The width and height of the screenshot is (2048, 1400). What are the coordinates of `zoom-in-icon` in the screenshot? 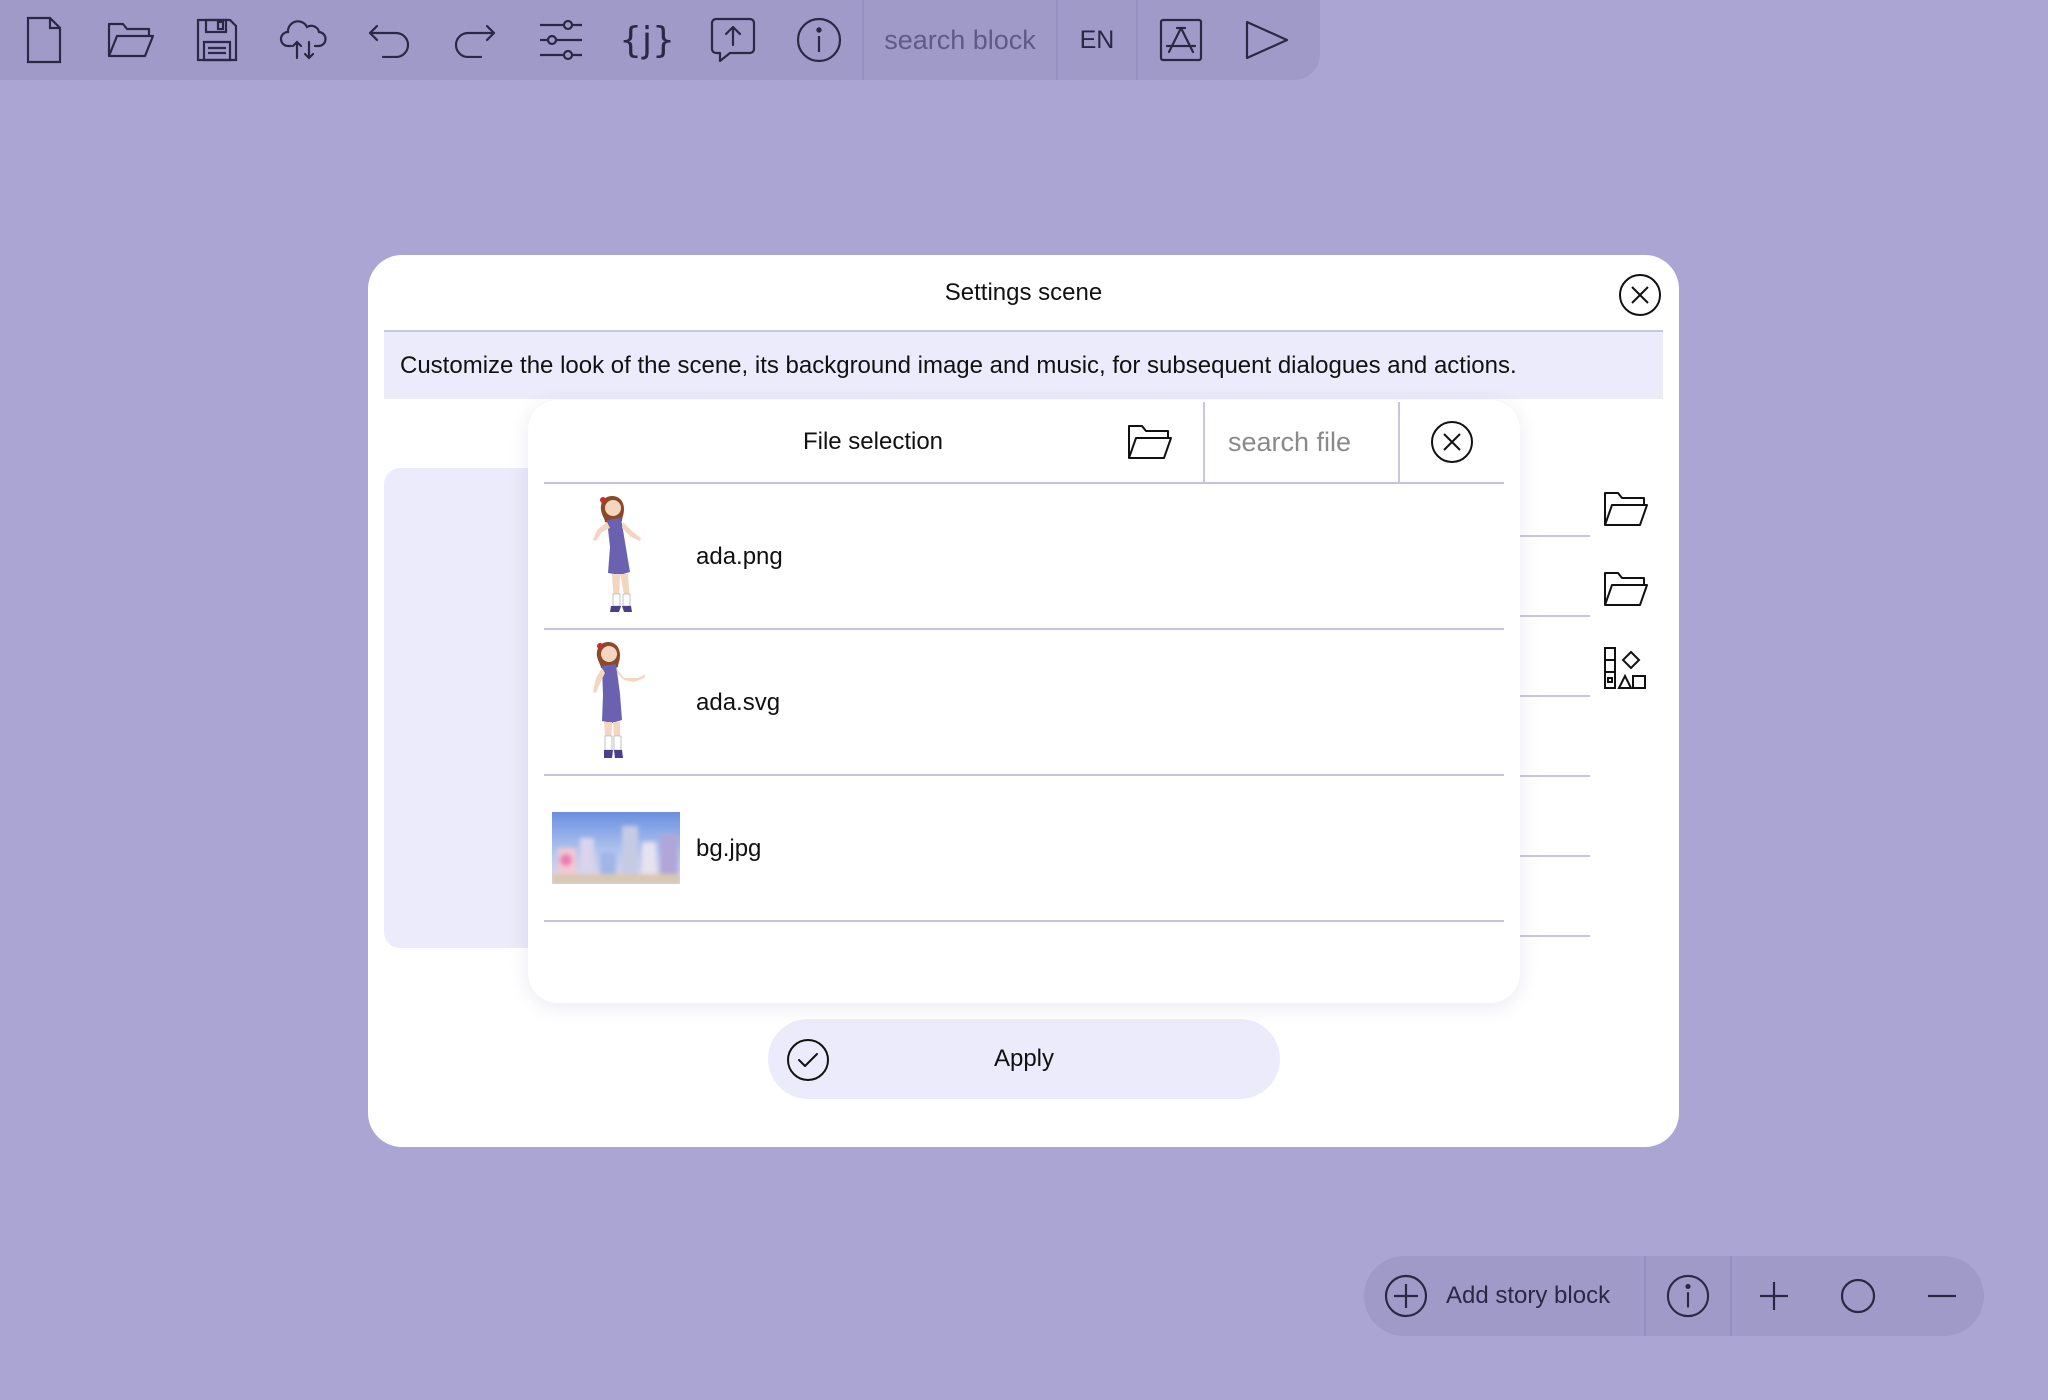 It's located at (1774, 1296).